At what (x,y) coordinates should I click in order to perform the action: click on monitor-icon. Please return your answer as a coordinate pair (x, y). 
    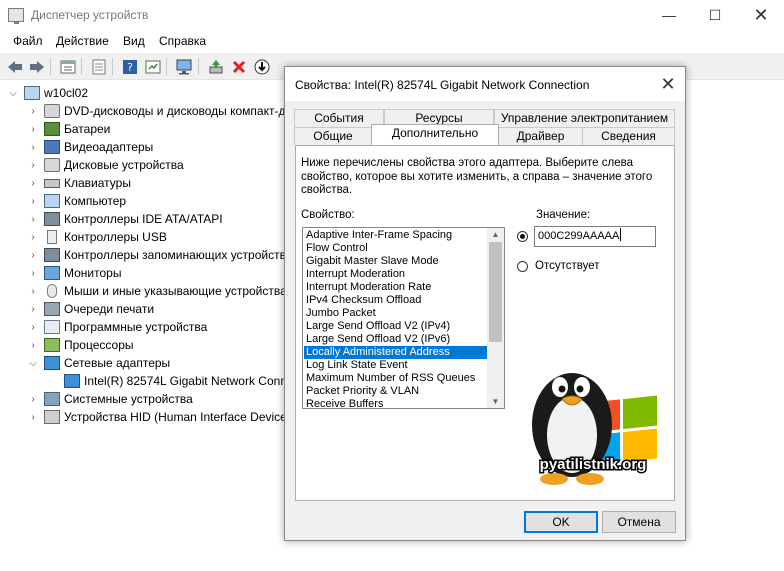
    Looking at the image, I should click on (183, 66).